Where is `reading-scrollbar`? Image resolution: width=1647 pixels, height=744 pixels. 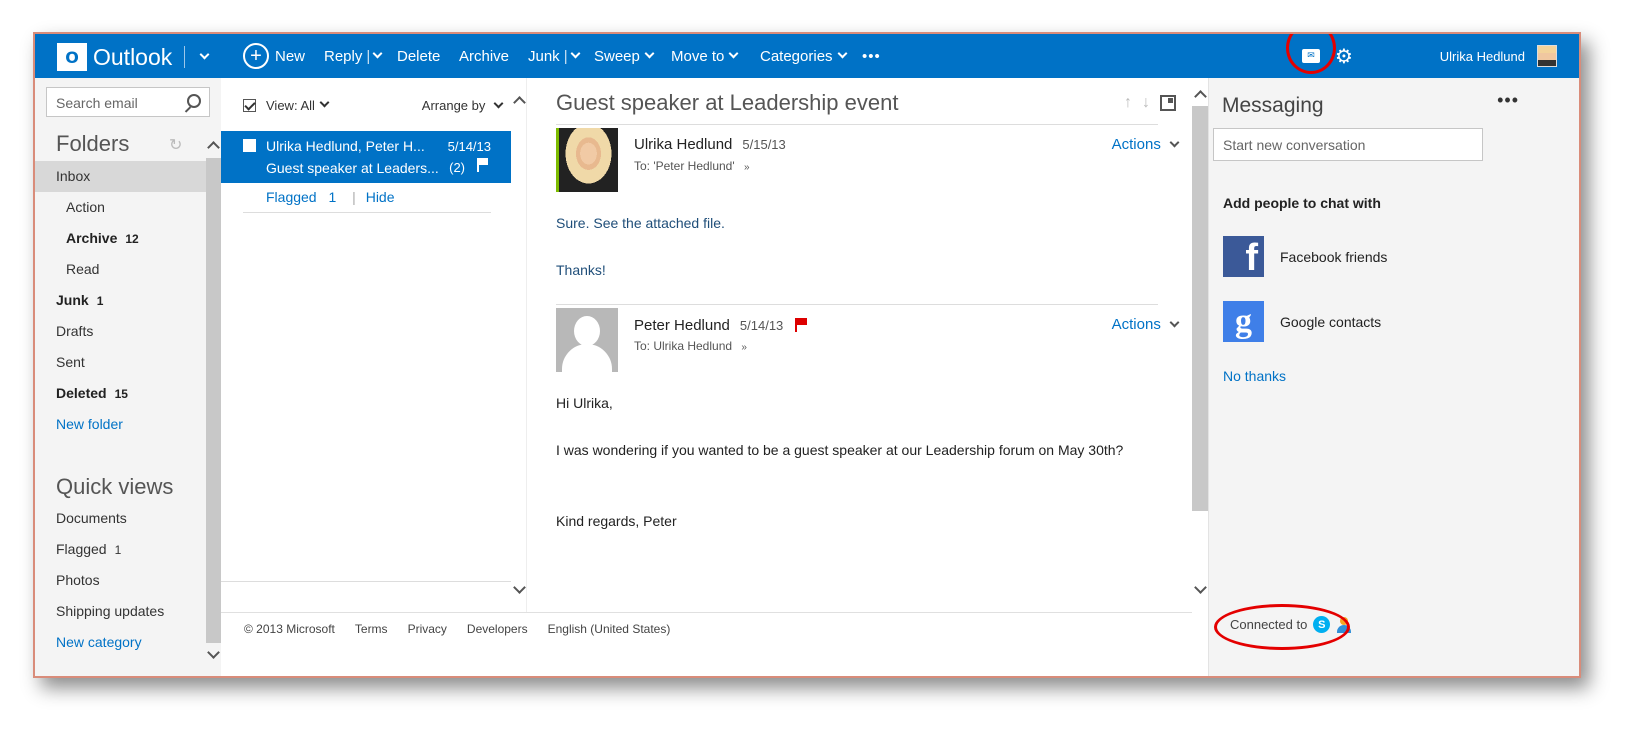
reading-scrollbar is located at coordinates (1200, 345).